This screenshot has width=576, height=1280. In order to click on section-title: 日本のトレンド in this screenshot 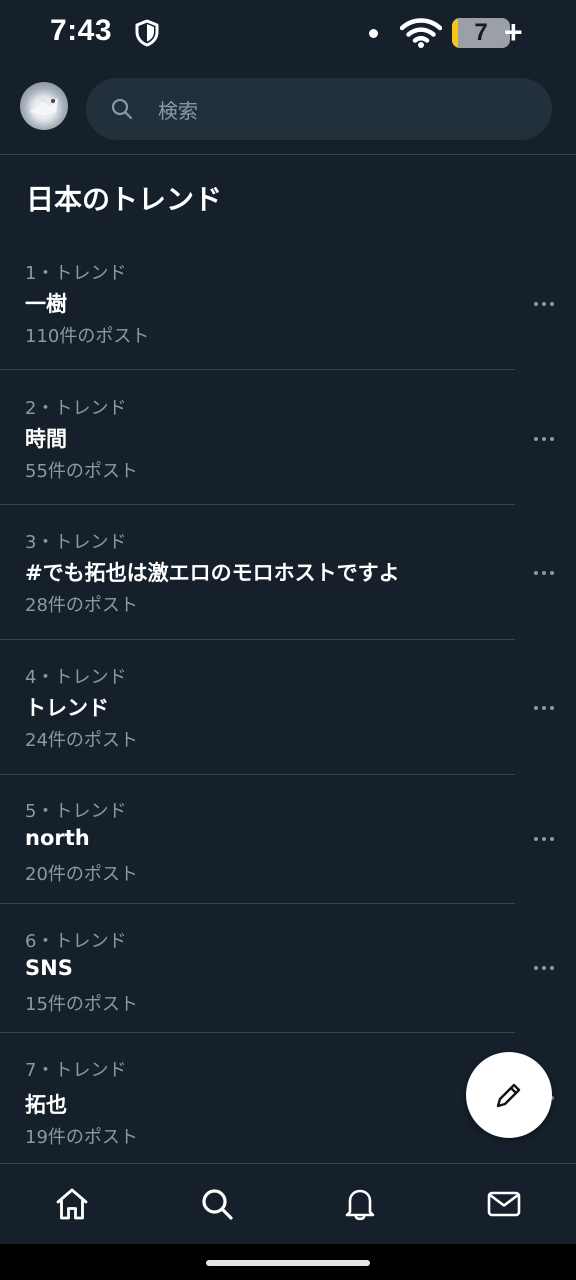, I will do `click(124, 199)`.